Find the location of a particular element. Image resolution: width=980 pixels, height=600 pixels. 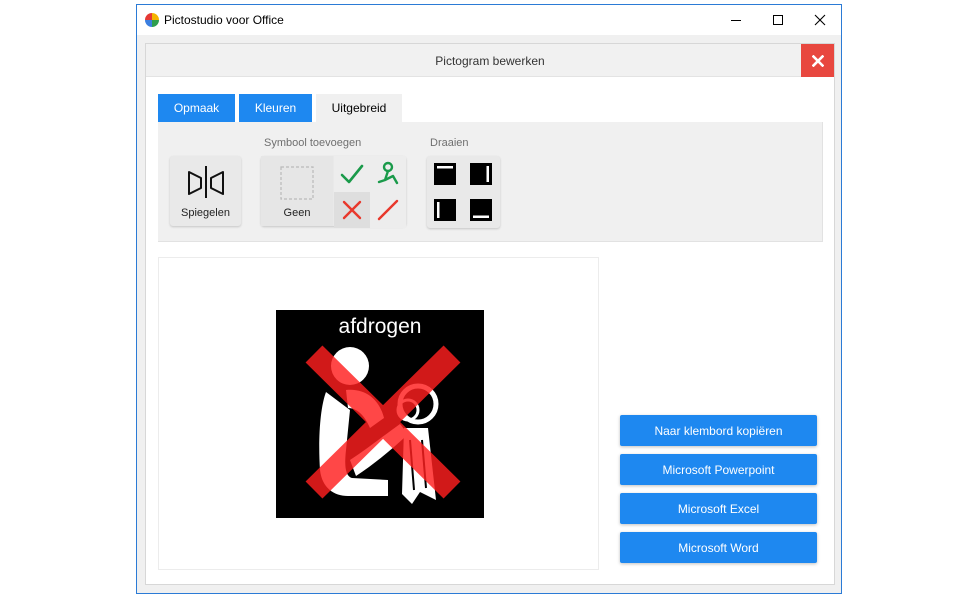

symbol-group: Geen is located at coordinates (333, 192).